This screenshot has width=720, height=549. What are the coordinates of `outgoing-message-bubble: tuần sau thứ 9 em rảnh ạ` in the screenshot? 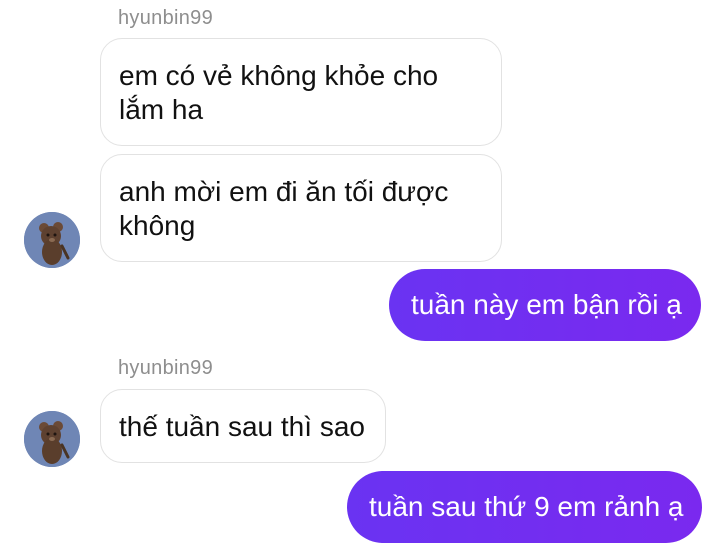 It's located at (524, 507).